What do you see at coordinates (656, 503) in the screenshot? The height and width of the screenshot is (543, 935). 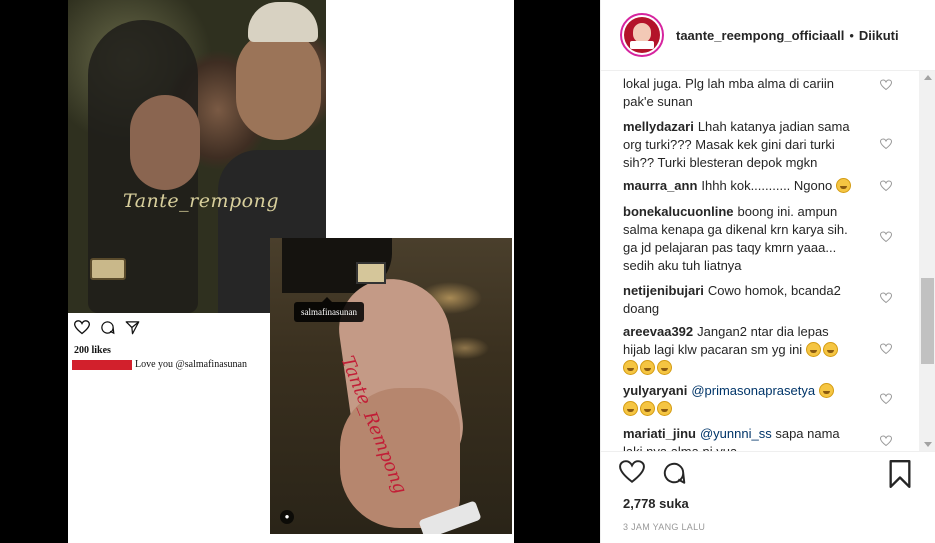 I see `likes-count: 2,778 suka` at bounding box center [656, 503].